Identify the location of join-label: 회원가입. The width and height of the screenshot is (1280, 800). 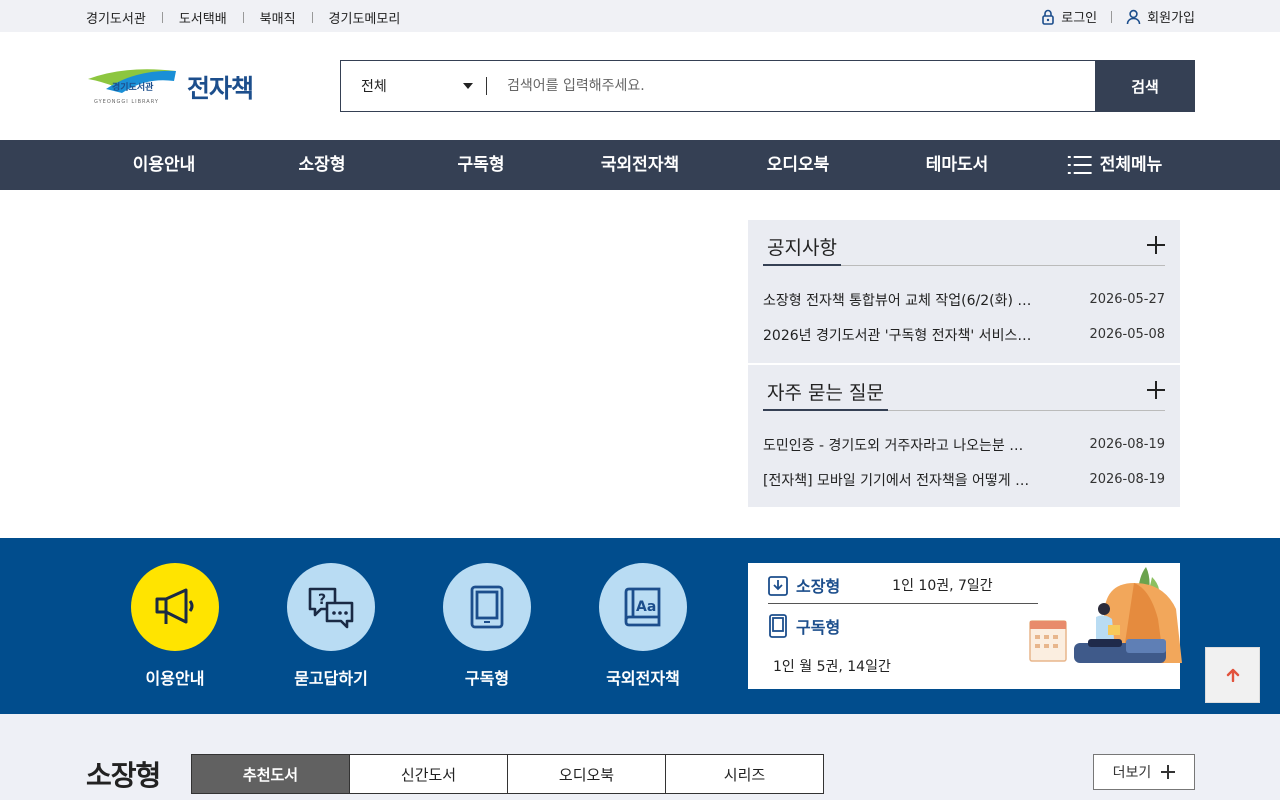
(1171, 18).